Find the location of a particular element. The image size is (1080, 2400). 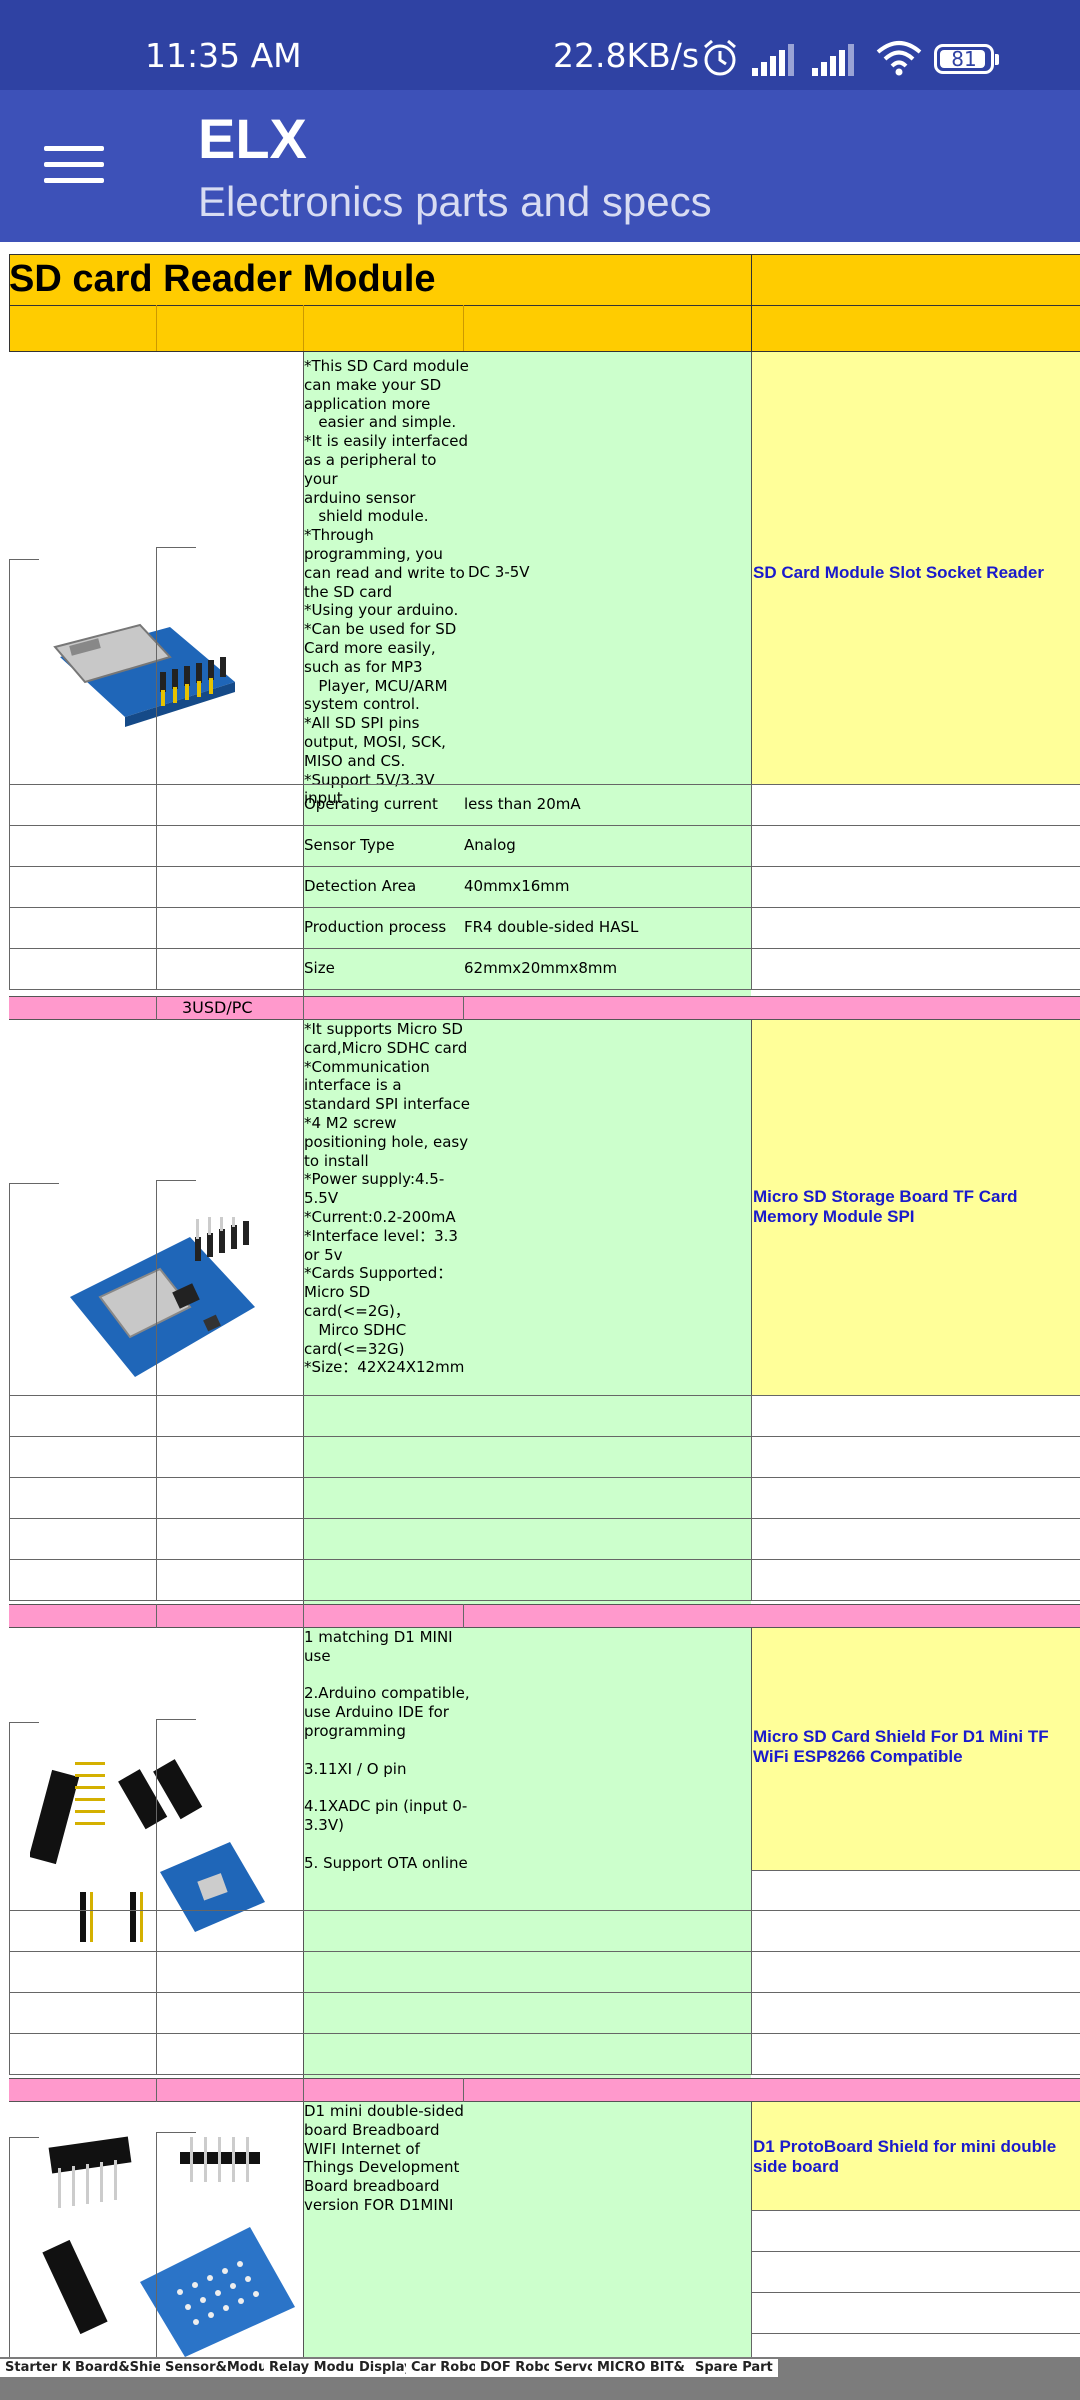

product-link: SD Card Module Slot Socket Reader is located at coordinates (915, 573).